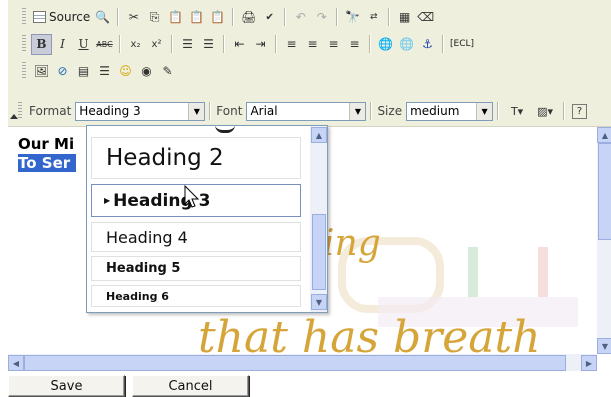 The image size is (611, 397). Describe the element at coordinates (39, 17) in the screenshot. I see `source-icon` at that location.